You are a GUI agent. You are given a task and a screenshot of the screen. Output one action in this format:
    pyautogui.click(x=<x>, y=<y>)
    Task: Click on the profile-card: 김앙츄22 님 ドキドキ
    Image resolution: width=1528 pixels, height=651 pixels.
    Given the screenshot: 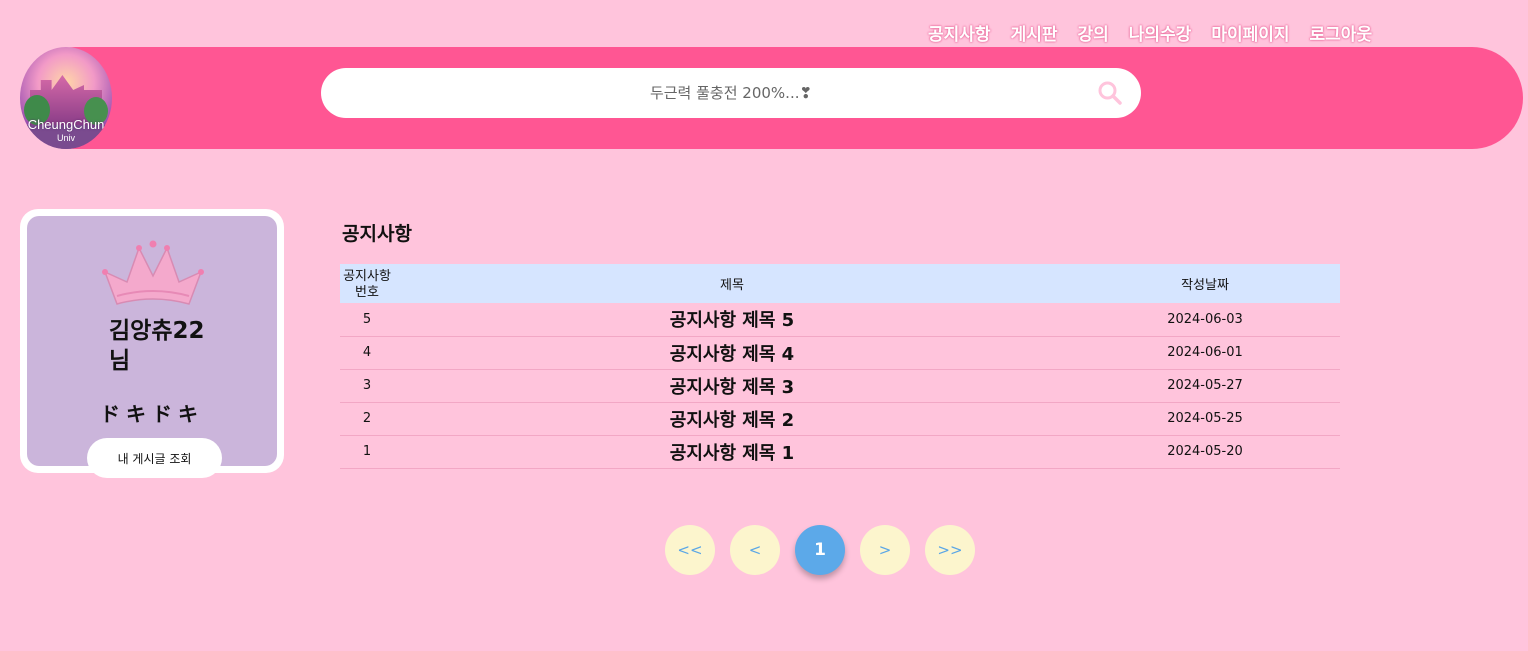 What is the action you would take?
    pyautogui.click(x=152, y=341)
    